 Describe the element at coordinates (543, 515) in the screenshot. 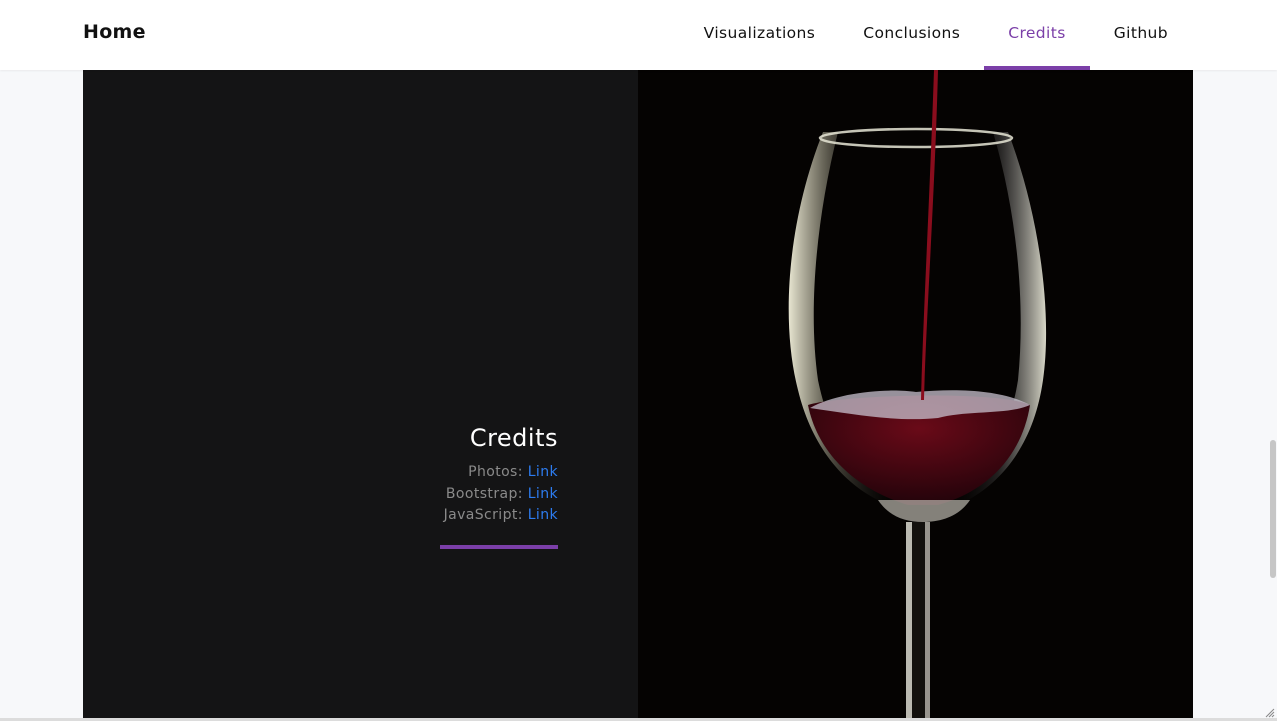

I see `credit-javascript-link: Link` at that location.